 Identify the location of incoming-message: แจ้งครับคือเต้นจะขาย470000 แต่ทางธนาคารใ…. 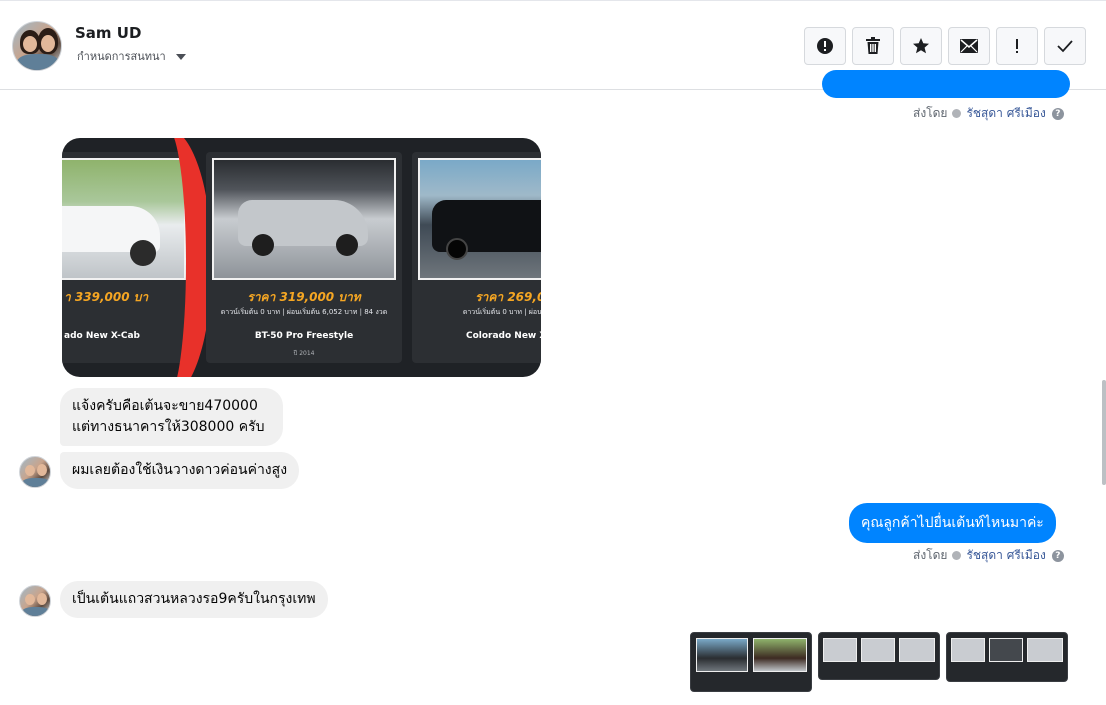
(171, 417).